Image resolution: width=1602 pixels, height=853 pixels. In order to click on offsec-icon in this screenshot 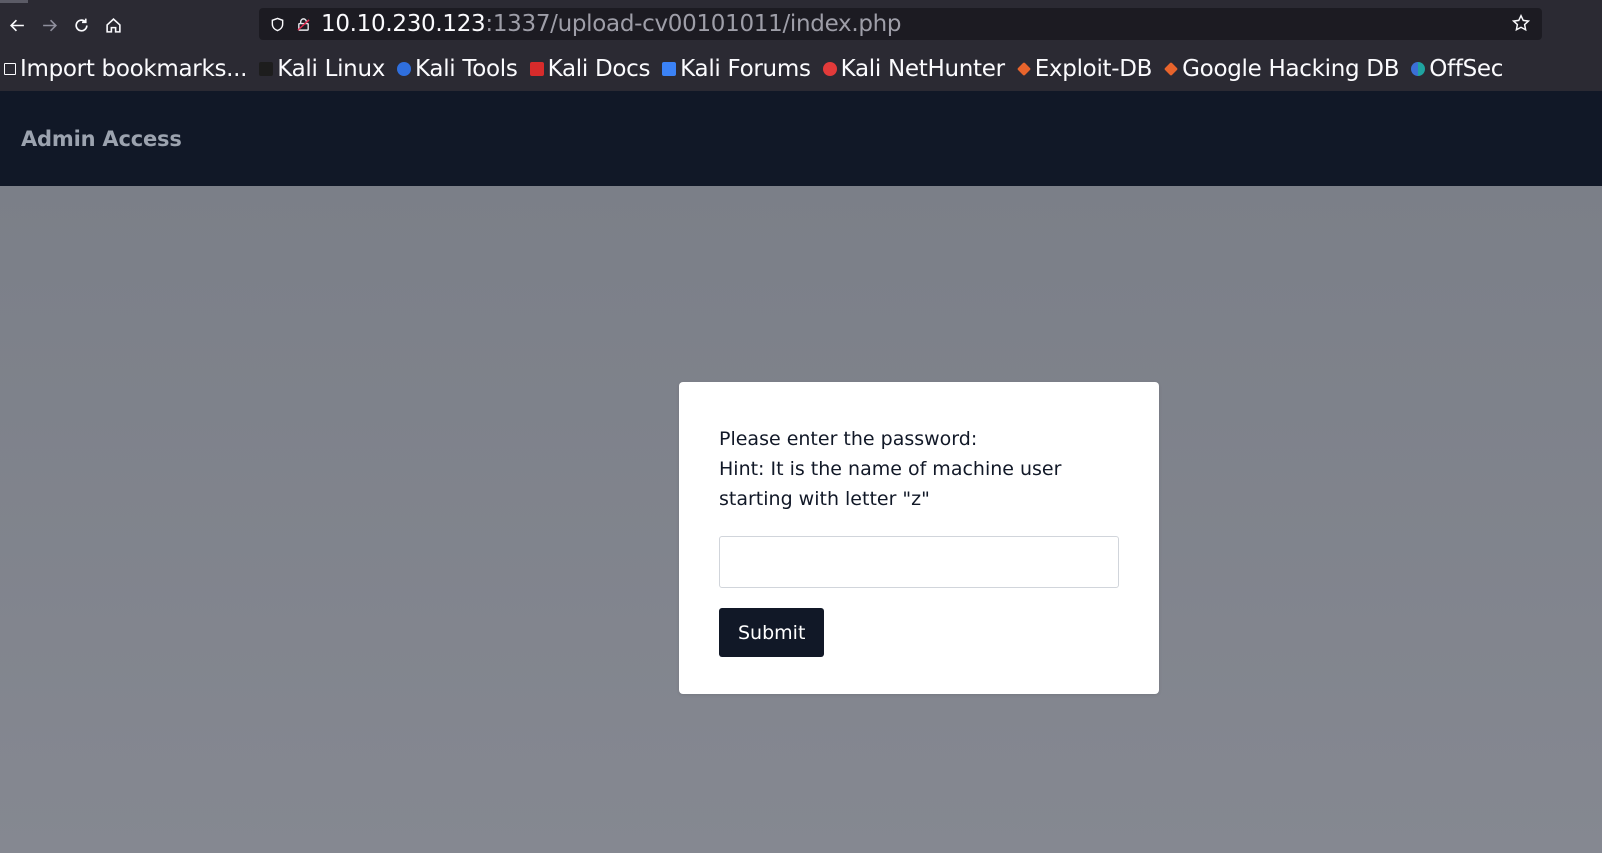, I will do `click(1418, 69)`.